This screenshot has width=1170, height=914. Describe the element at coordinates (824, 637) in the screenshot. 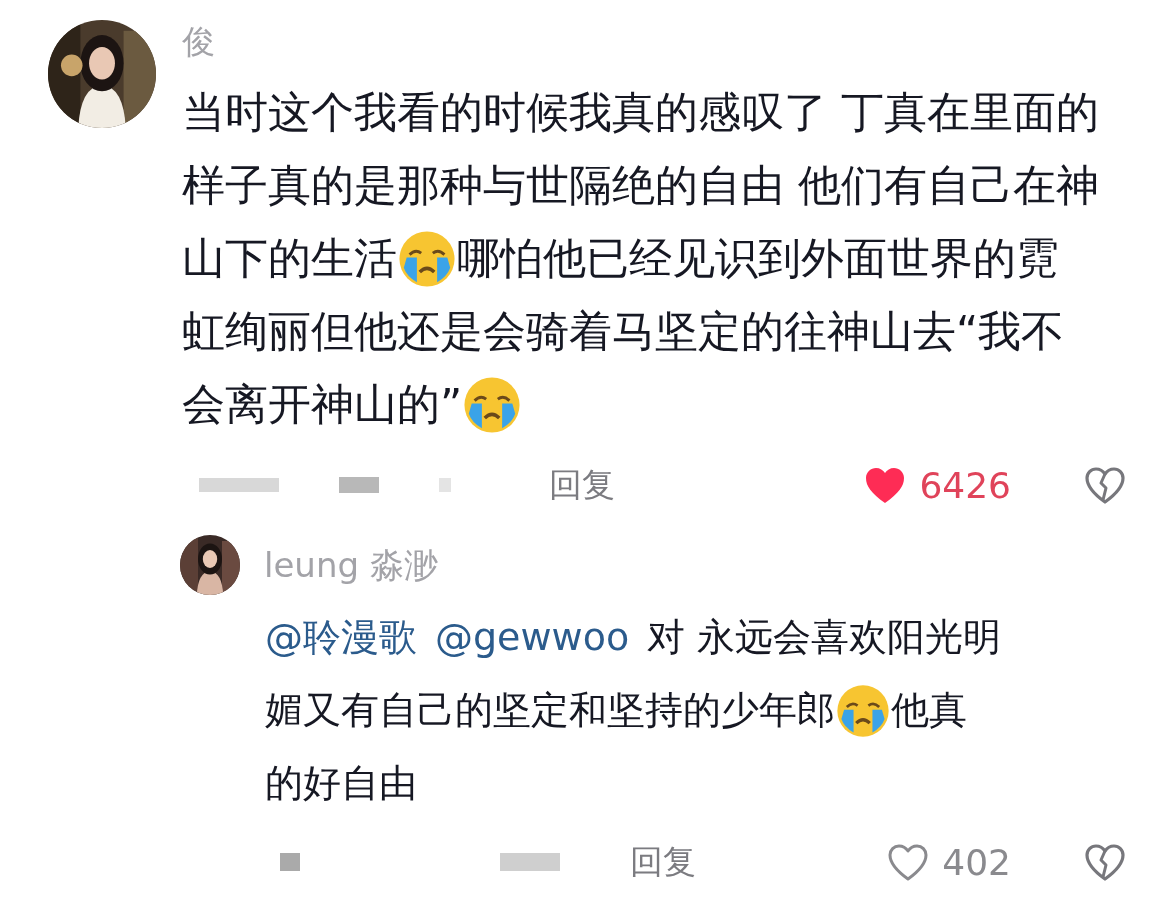

I see `comment-text: 对 永远会喜欢阳光明` at that location.